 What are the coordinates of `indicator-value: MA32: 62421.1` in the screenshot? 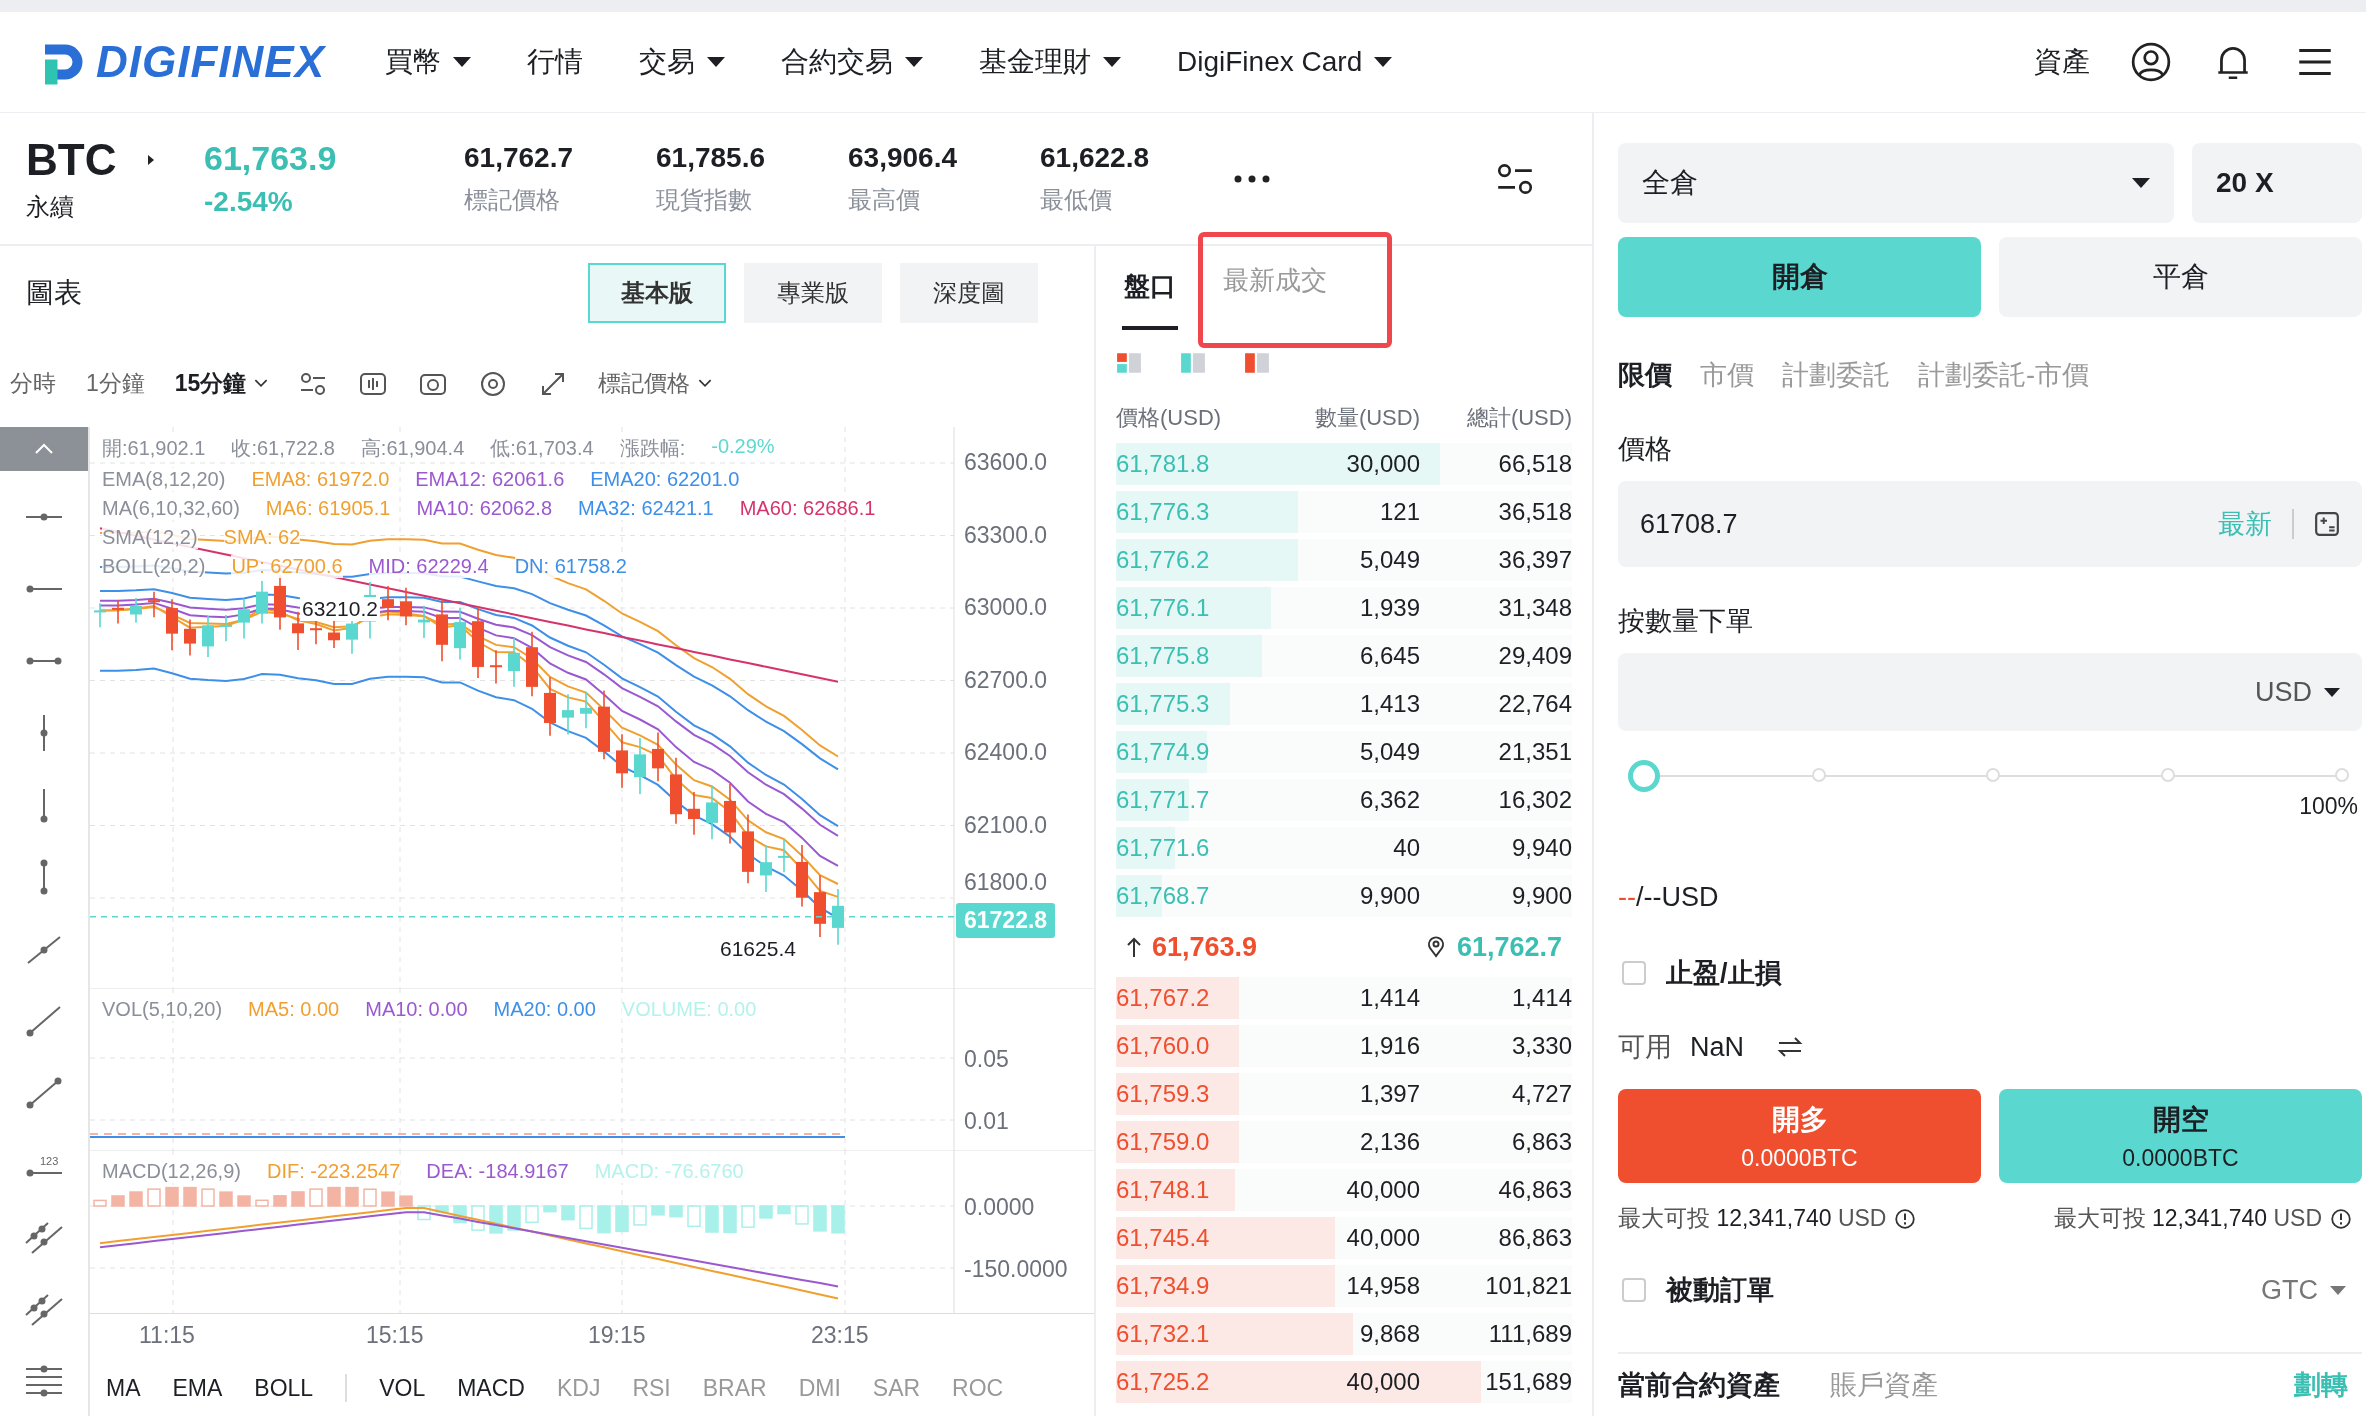 It's located at (646, 508).